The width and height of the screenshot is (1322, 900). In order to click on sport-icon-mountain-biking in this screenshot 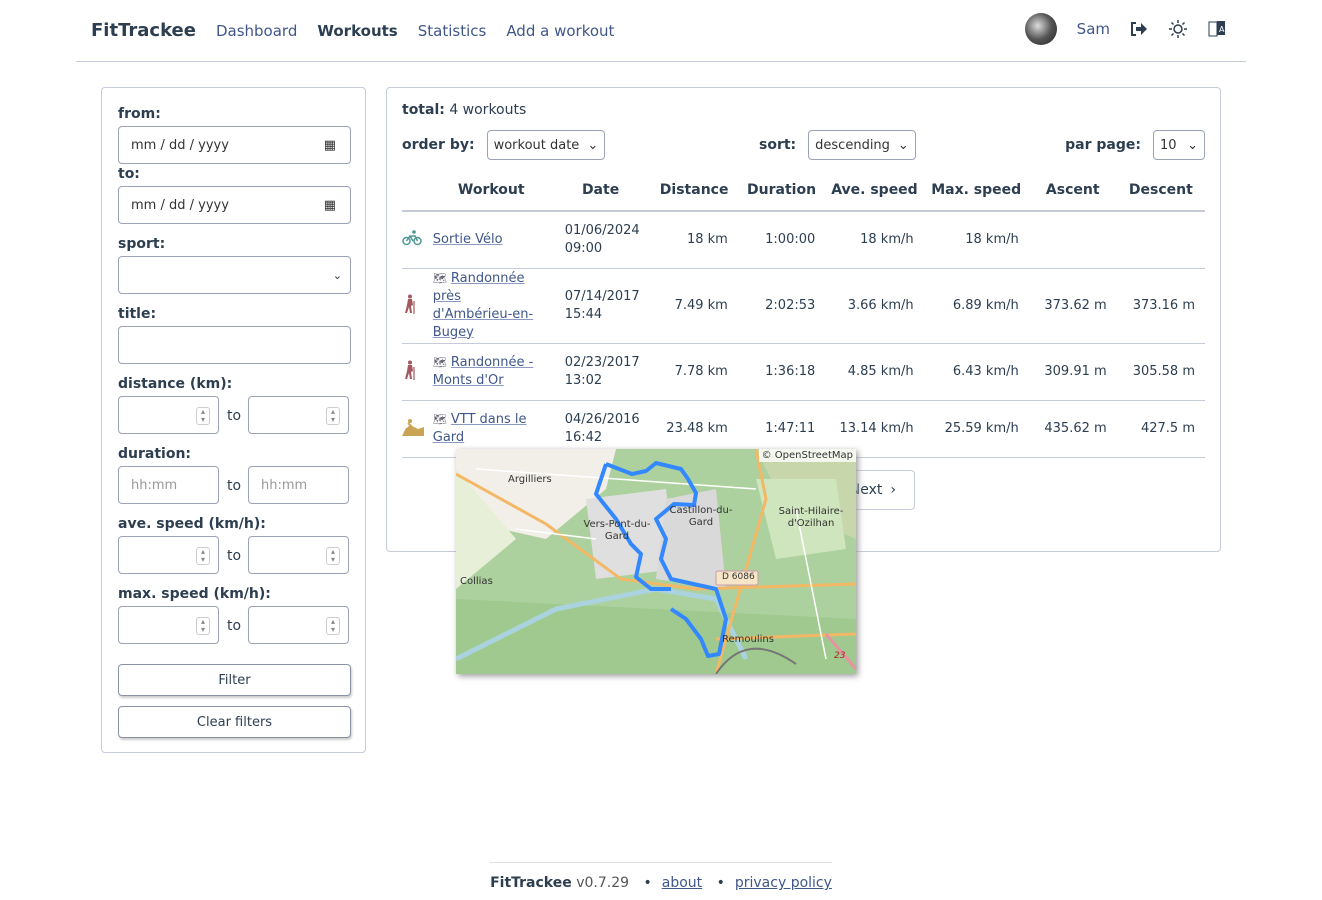, I will do `click(417, 429)`.